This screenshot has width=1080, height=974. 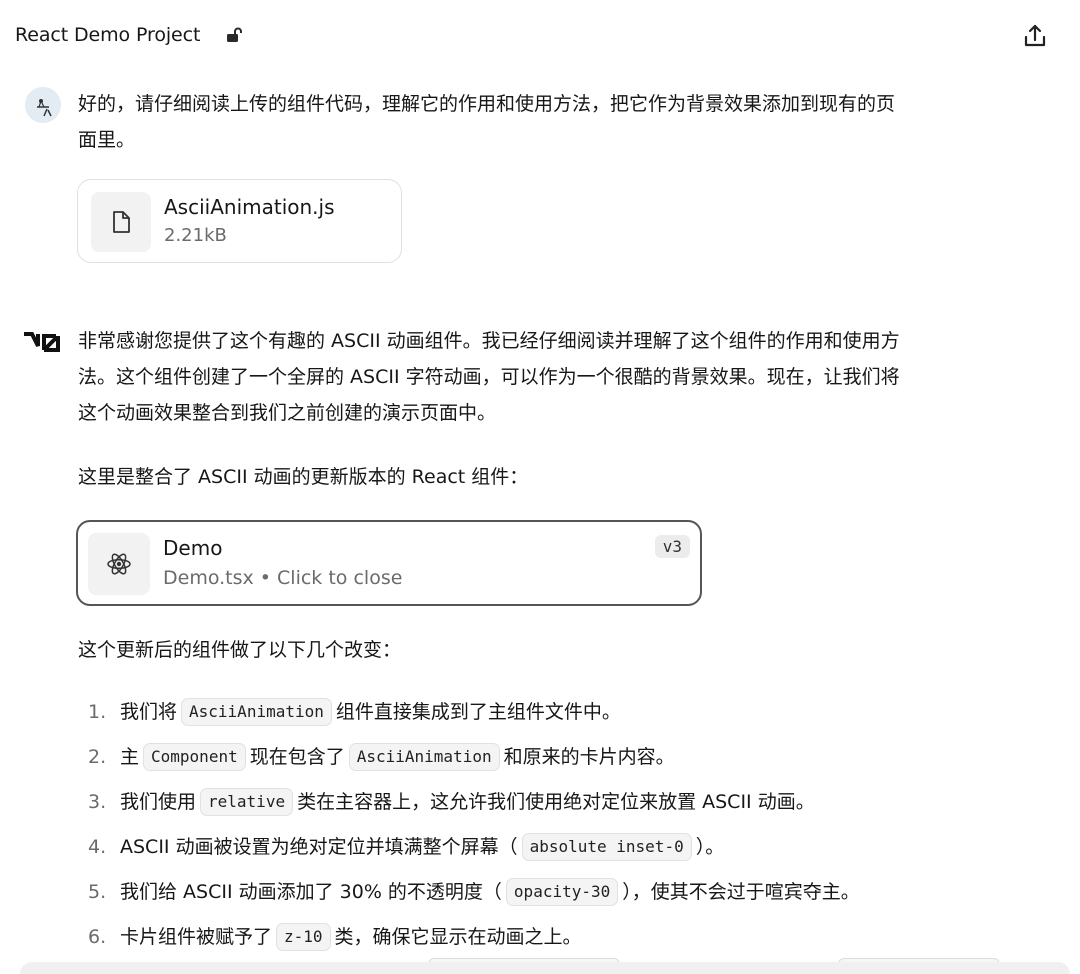 I want to click on unlocked-icon, so click(x=234, y=35).